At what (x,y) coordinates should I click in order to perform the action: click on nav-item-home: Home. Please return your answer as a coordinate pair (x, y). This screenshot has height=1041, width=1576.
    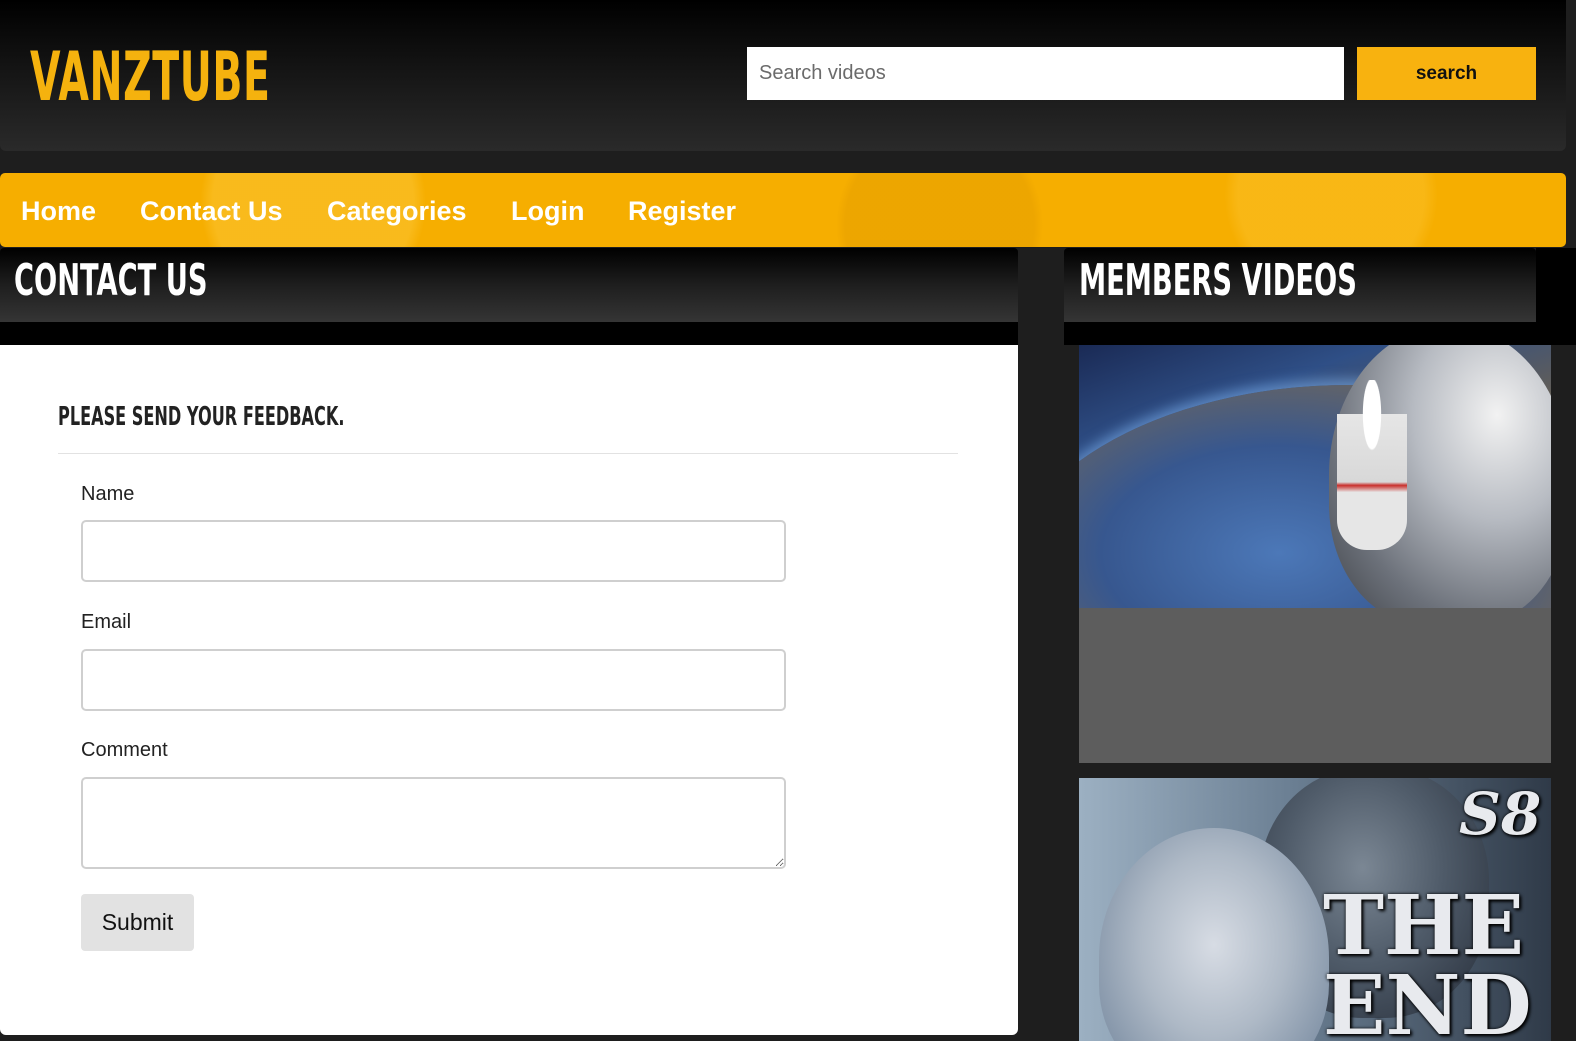
    Looking at the image, I should click on (58, 211).